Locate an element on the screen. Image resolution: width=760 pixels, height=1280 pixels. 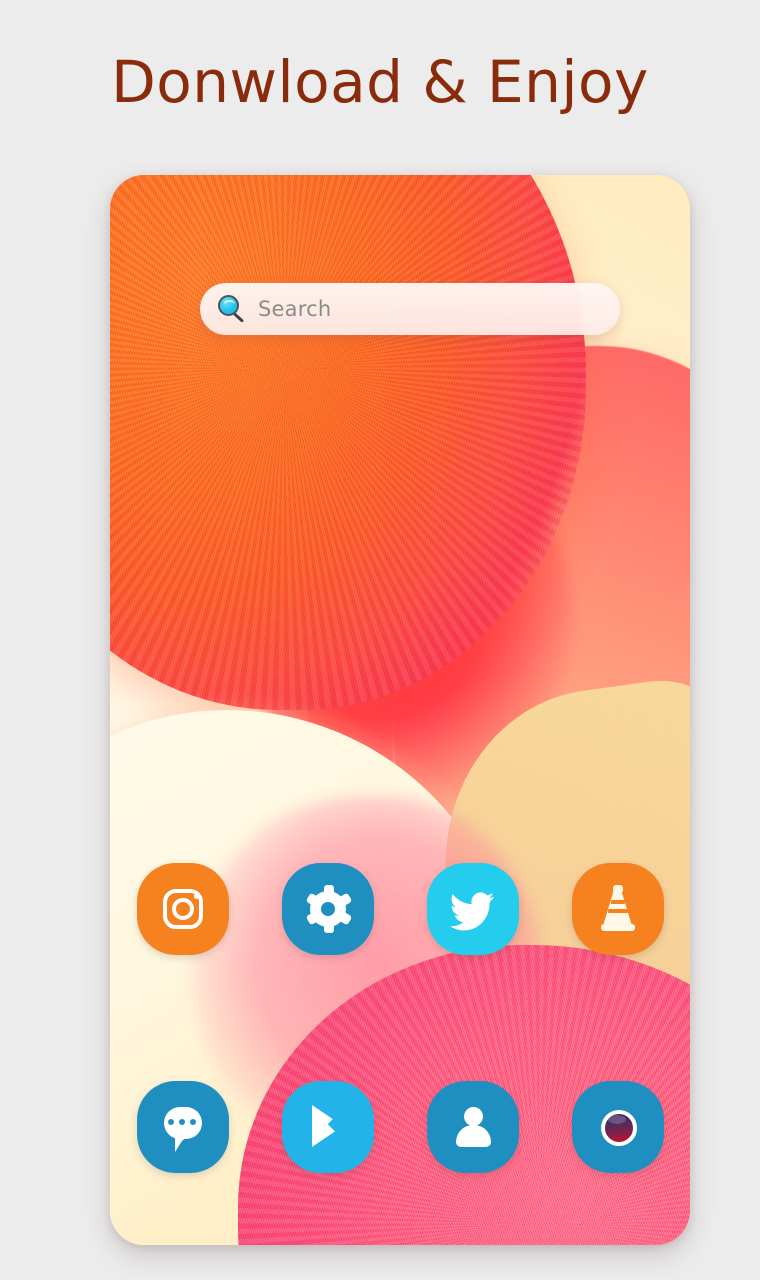
play-store-icon is located at coordinates (328, 1127).